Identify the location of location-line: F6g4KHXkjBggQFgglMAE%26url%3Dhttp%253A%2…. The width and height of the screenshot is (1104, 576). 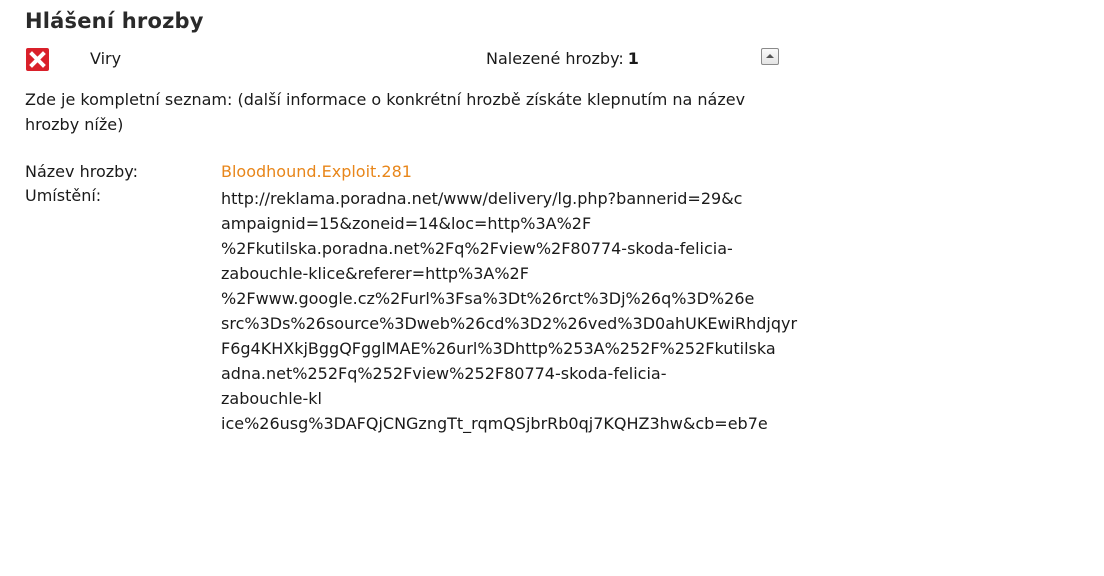
(498, 348).